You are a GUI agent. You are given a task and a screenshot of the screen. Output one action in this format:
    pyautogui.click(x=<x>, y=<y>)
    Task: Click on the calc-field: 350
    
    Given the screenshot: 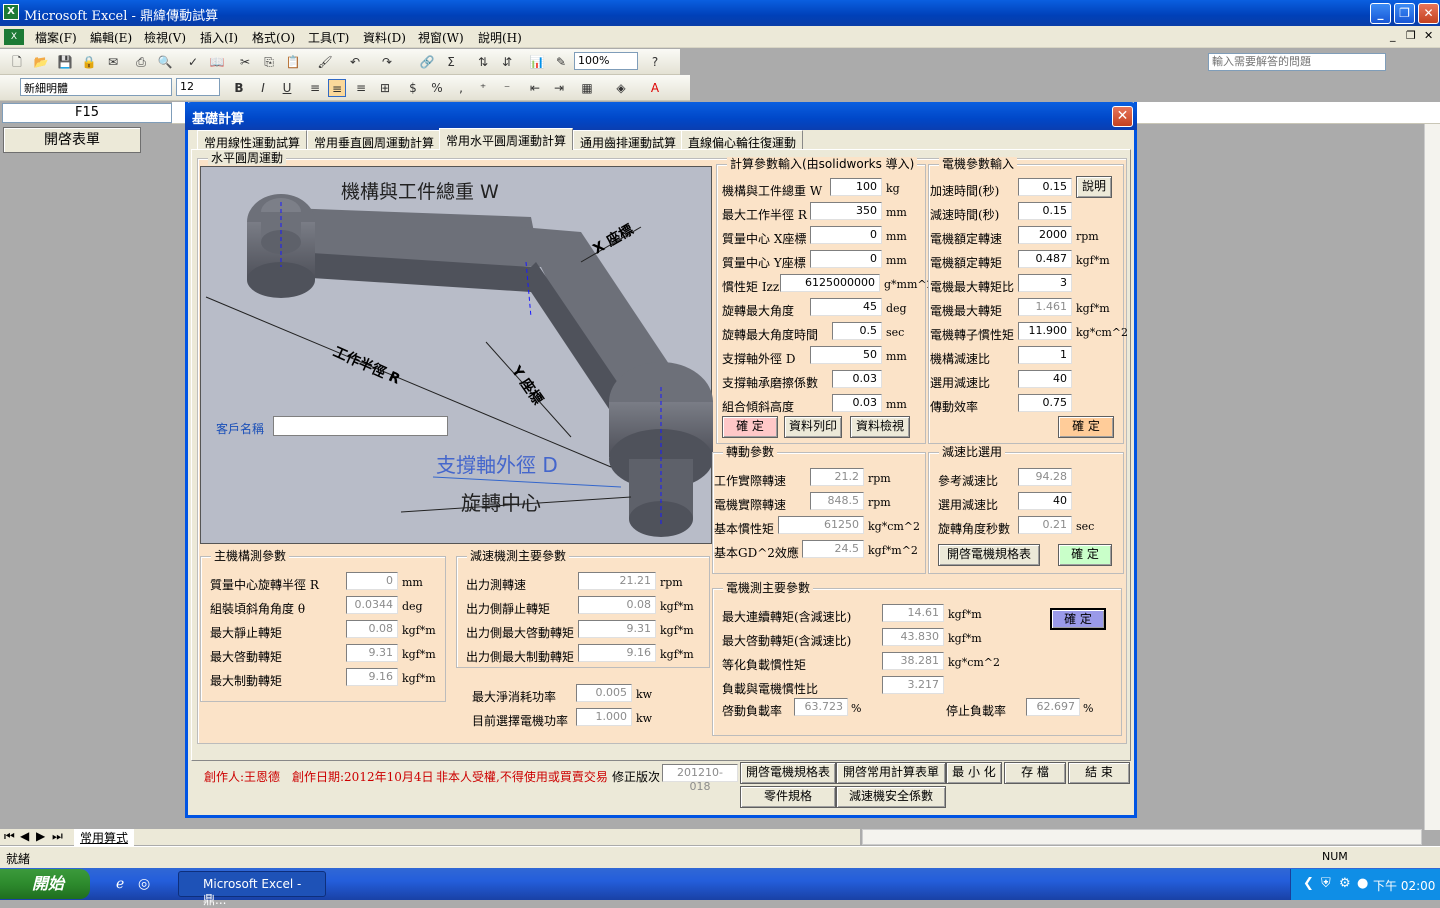 What is the action you would take?
    pyautogui.click(x=846, y=211)
    